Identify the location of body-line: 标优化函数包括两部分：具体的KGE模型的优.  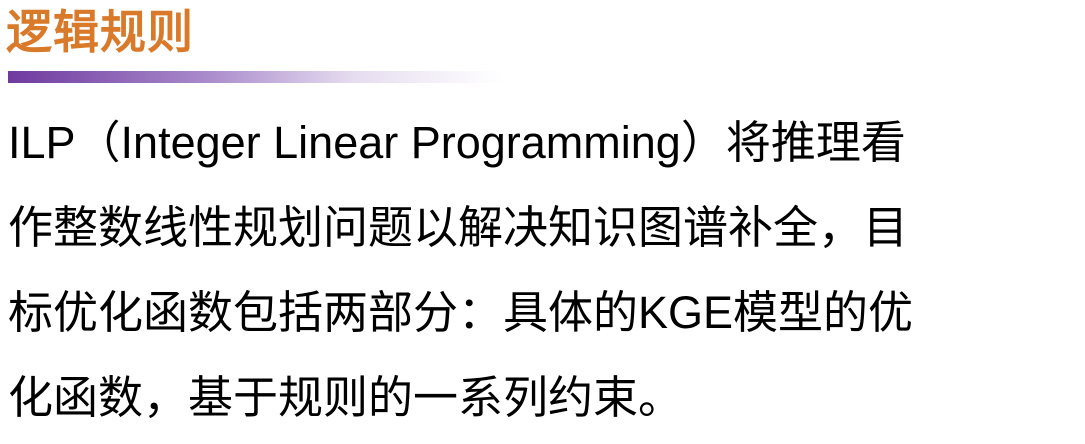
(461, 312).